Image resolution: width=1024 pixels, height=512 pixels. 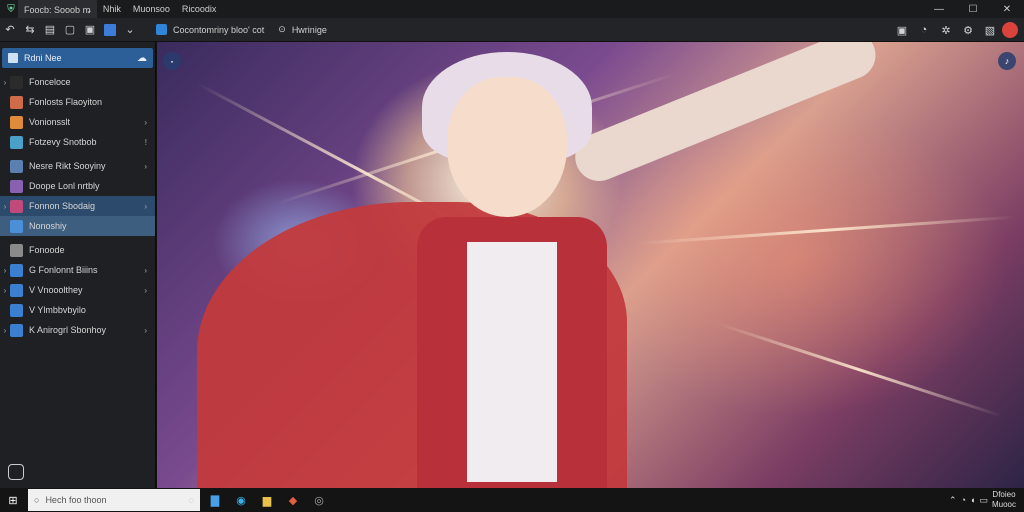 I want to click on item-trailing-icon: !, so click(x=146, y=142).